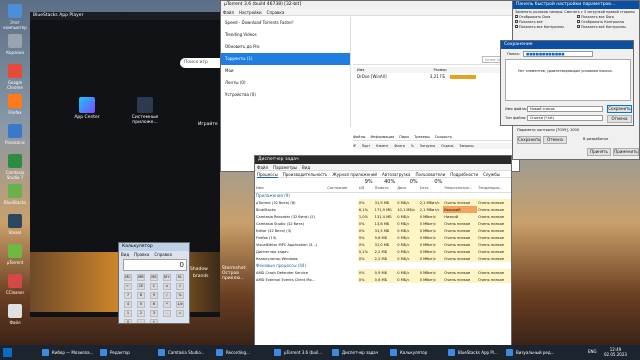 This screenshot has height=360, width=640. I want to click on calculator-key: +, so click(154, 321).